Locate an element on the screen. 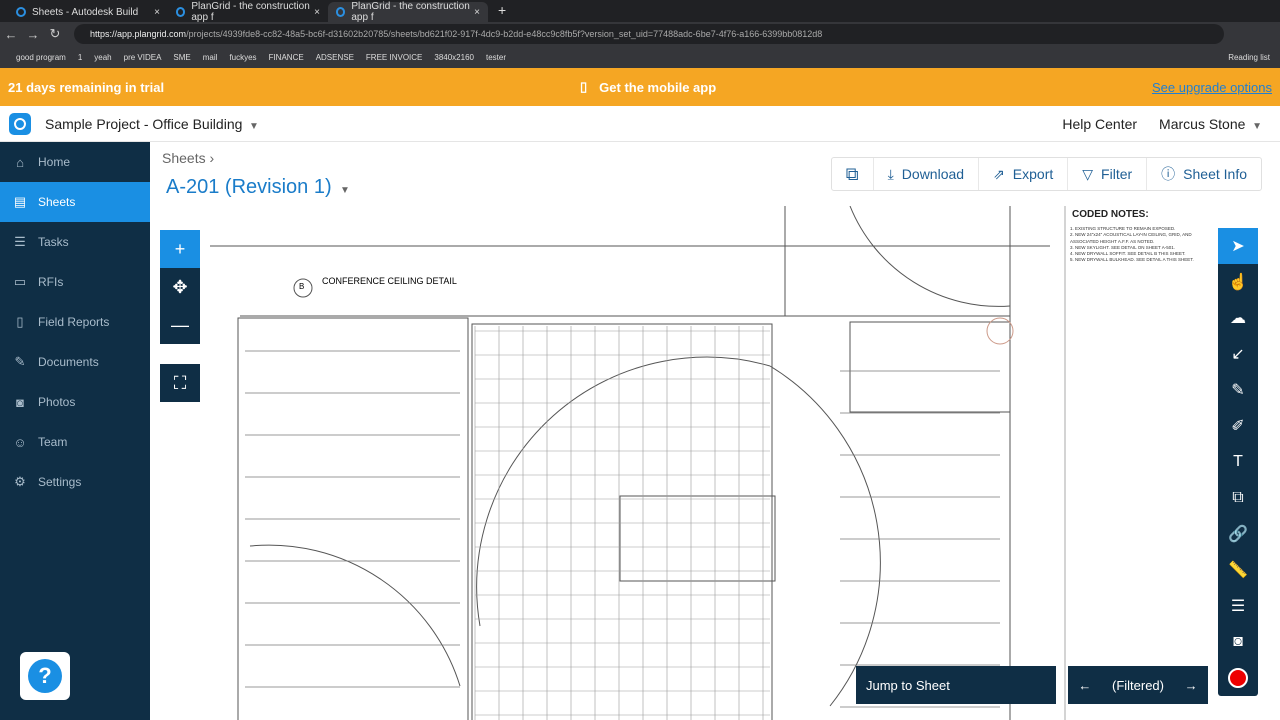 The width and height of the screenshot is (1280, 720). detail-title: CONFERENCE CEILING DETAIL is located at coordinates (389, 281).